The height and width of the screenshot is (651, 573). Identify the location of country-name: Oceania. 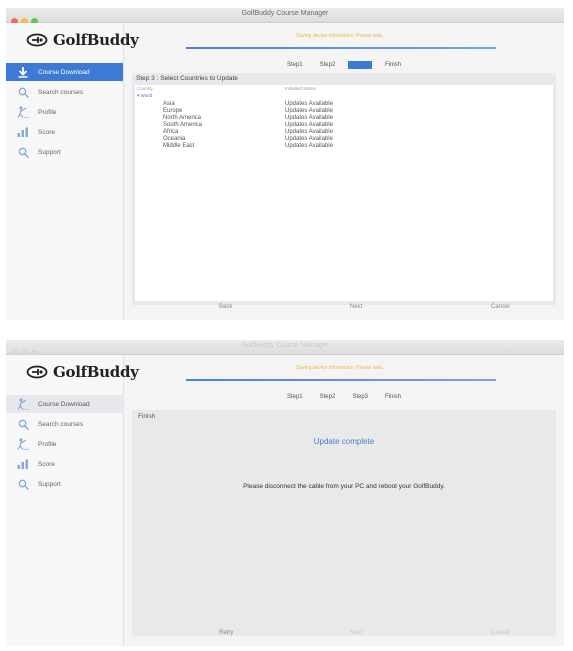
(174, 139).